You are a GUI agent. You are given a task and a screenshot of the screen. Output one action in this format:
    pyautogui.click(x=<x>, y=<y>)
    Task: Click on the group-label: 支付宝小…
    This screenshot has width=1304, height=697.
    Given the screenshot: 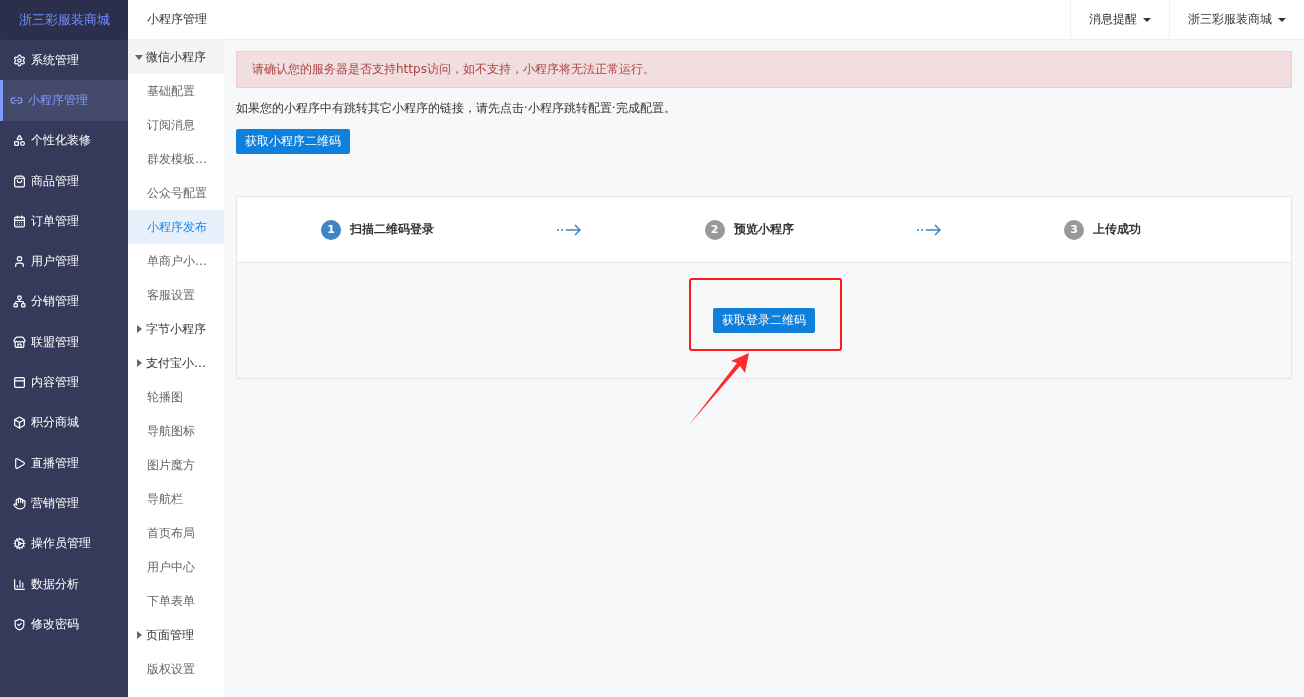 What is the action you would take?
    pyautogui.click(x=176, y=363)
    